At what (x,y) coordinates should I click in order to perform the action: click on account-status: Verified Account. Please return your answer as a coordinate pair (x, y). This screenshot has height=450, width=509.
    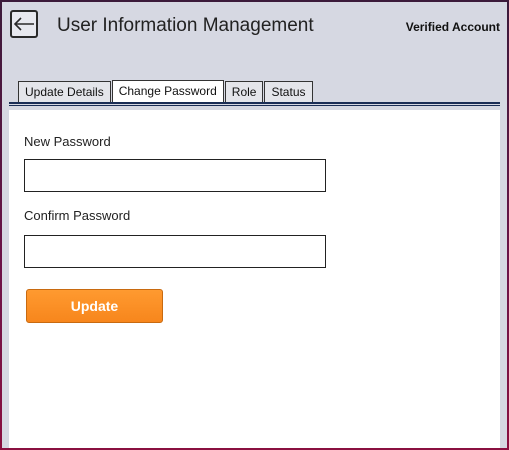
    Looking at the image, I should click on (452, 27).